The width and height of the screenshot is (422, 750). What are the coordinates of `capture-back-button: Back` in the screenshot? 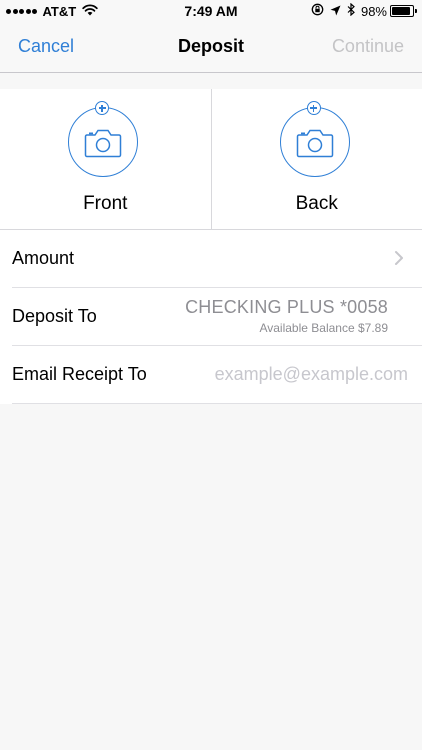 It's located at (317, 159).